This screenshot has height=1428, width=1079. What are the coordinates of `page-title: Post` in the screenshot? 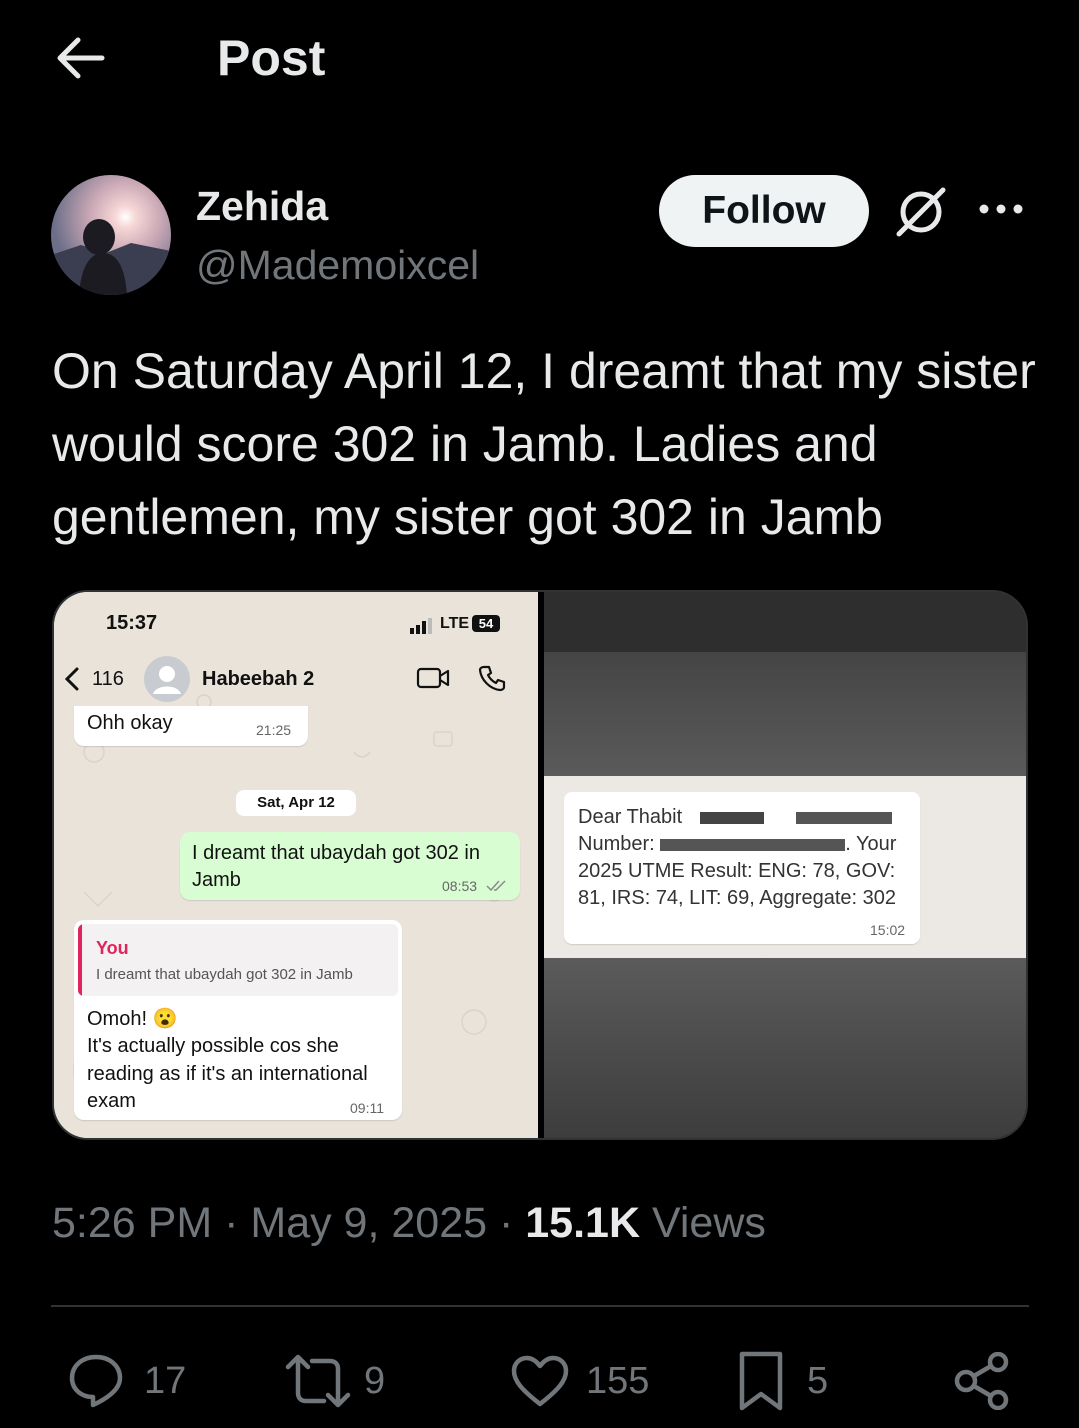 It's located at (271, 58).